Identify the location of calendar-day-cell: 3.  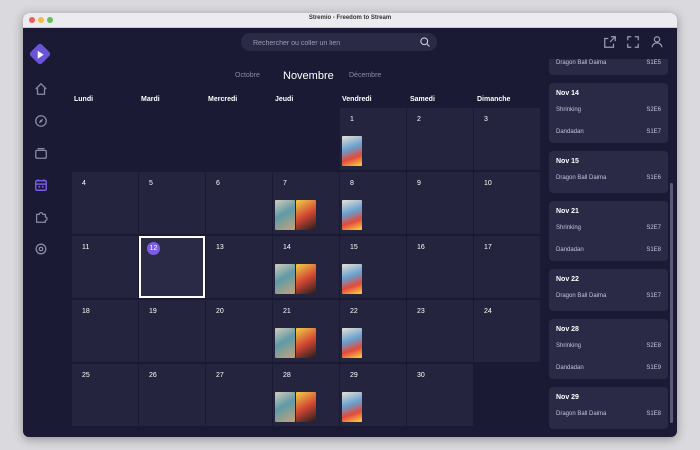
(507, 139).